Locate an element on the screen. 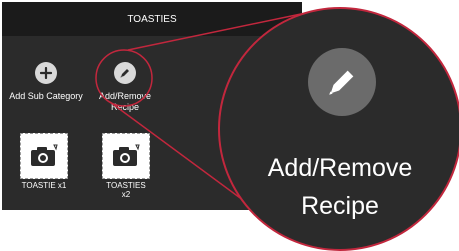 This screenshot has width=459, height=251. callout-label-line1: Add/Remove is located at coordinates (340, 168).